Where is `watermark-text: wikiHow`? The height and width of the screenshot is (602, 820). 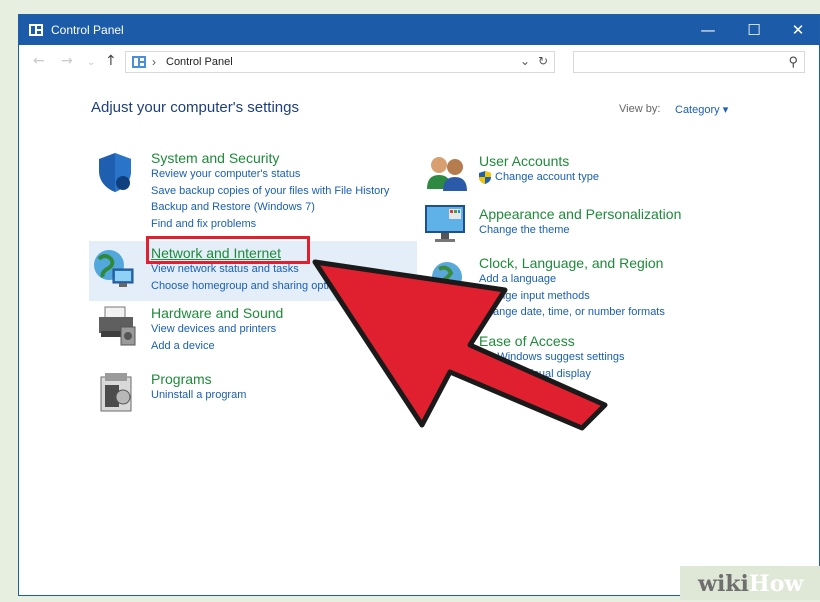
watermark-text: wikiHow is located at coordinates (750, 584).